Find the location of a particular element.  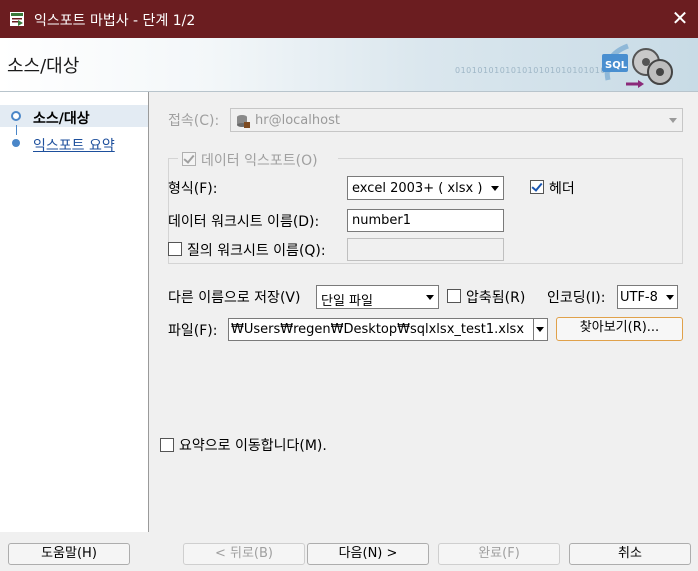

help-button: 도움말(H) is located at coordinates (69, 554).